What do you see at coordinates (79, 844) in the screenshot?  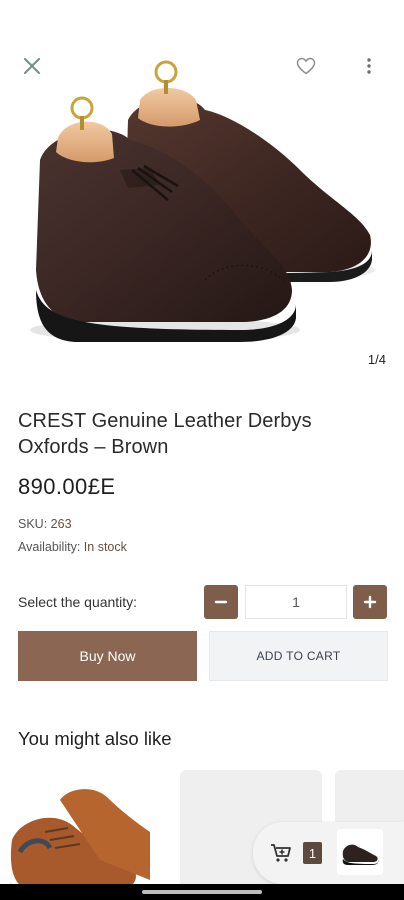 I see `recommended-product-image` at bounding box center [79, 844].